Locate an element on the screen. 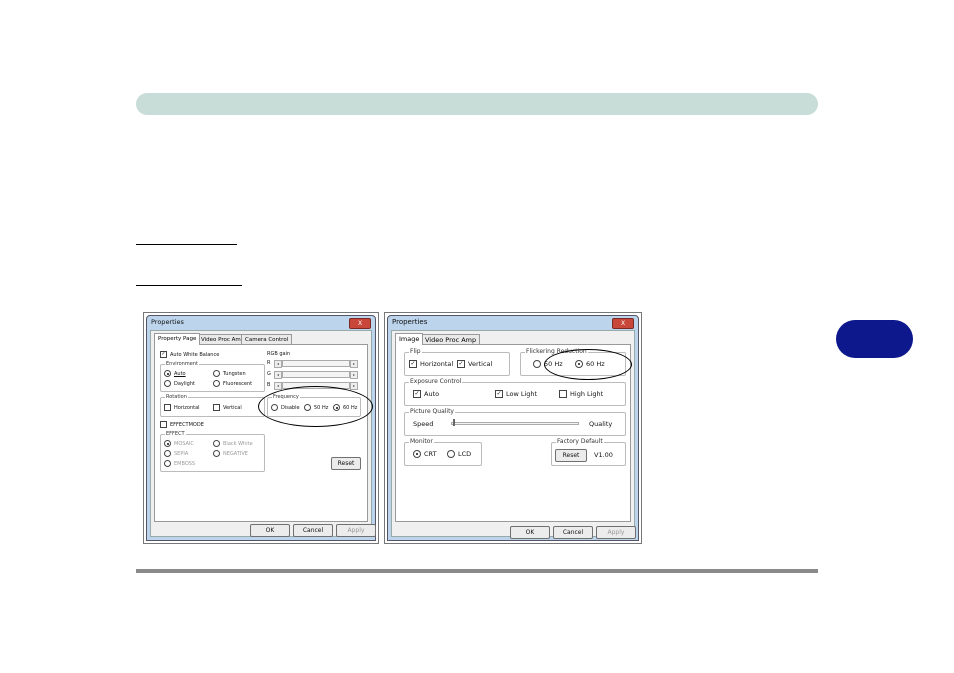 This screenshot has width=954, height=673. check-icon: ✓ is located at coordinates (163, 354).